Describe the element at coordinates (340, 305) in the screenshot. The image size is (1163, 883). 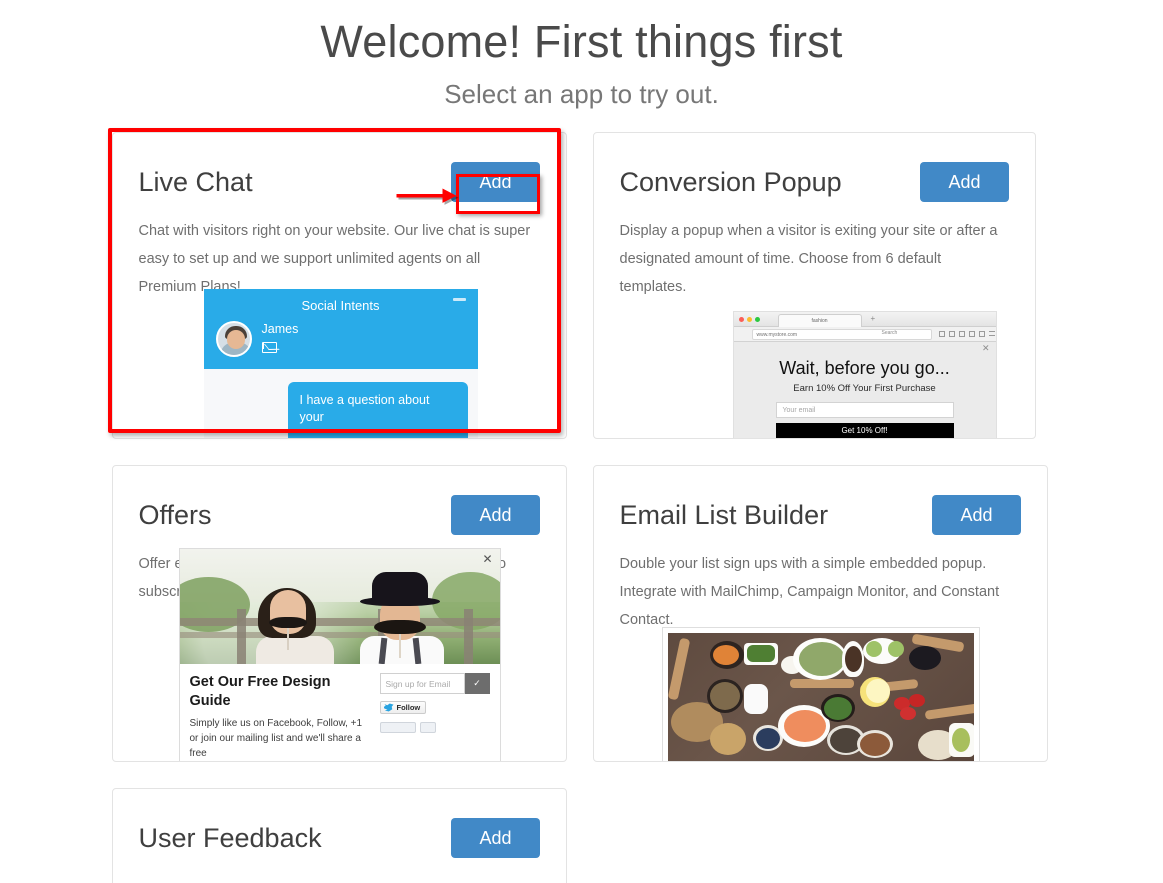
I see `chat-brand-name: Social Intents` at that location.